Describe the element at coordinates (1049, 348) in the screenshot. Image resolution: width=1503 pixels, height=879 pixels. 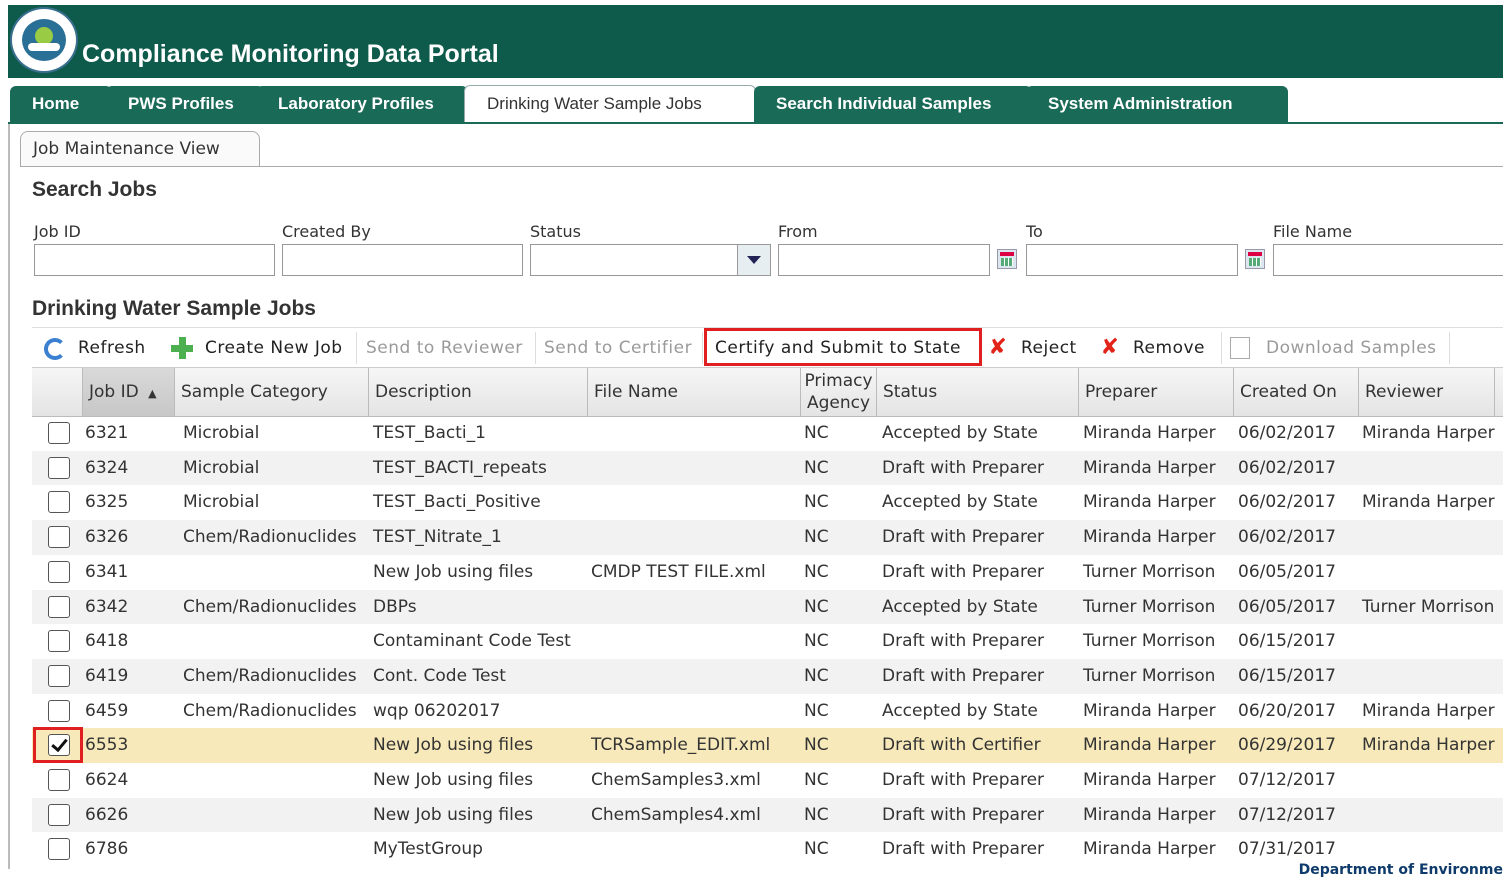
I see `reject-label: Reject` at that location.